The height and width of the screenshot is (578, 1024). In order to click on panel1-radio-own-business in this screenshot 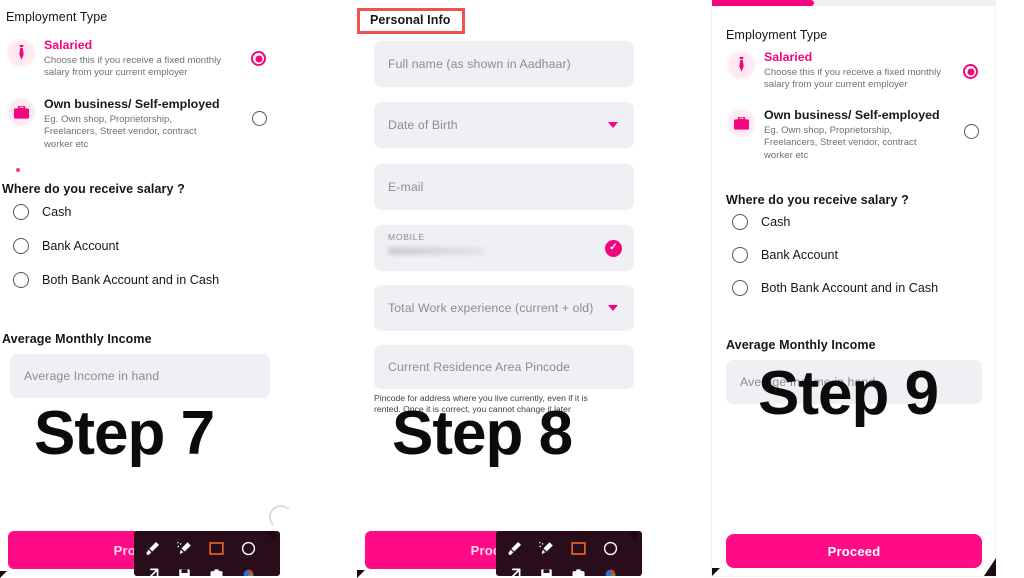, I will do `click(259, 118)`.